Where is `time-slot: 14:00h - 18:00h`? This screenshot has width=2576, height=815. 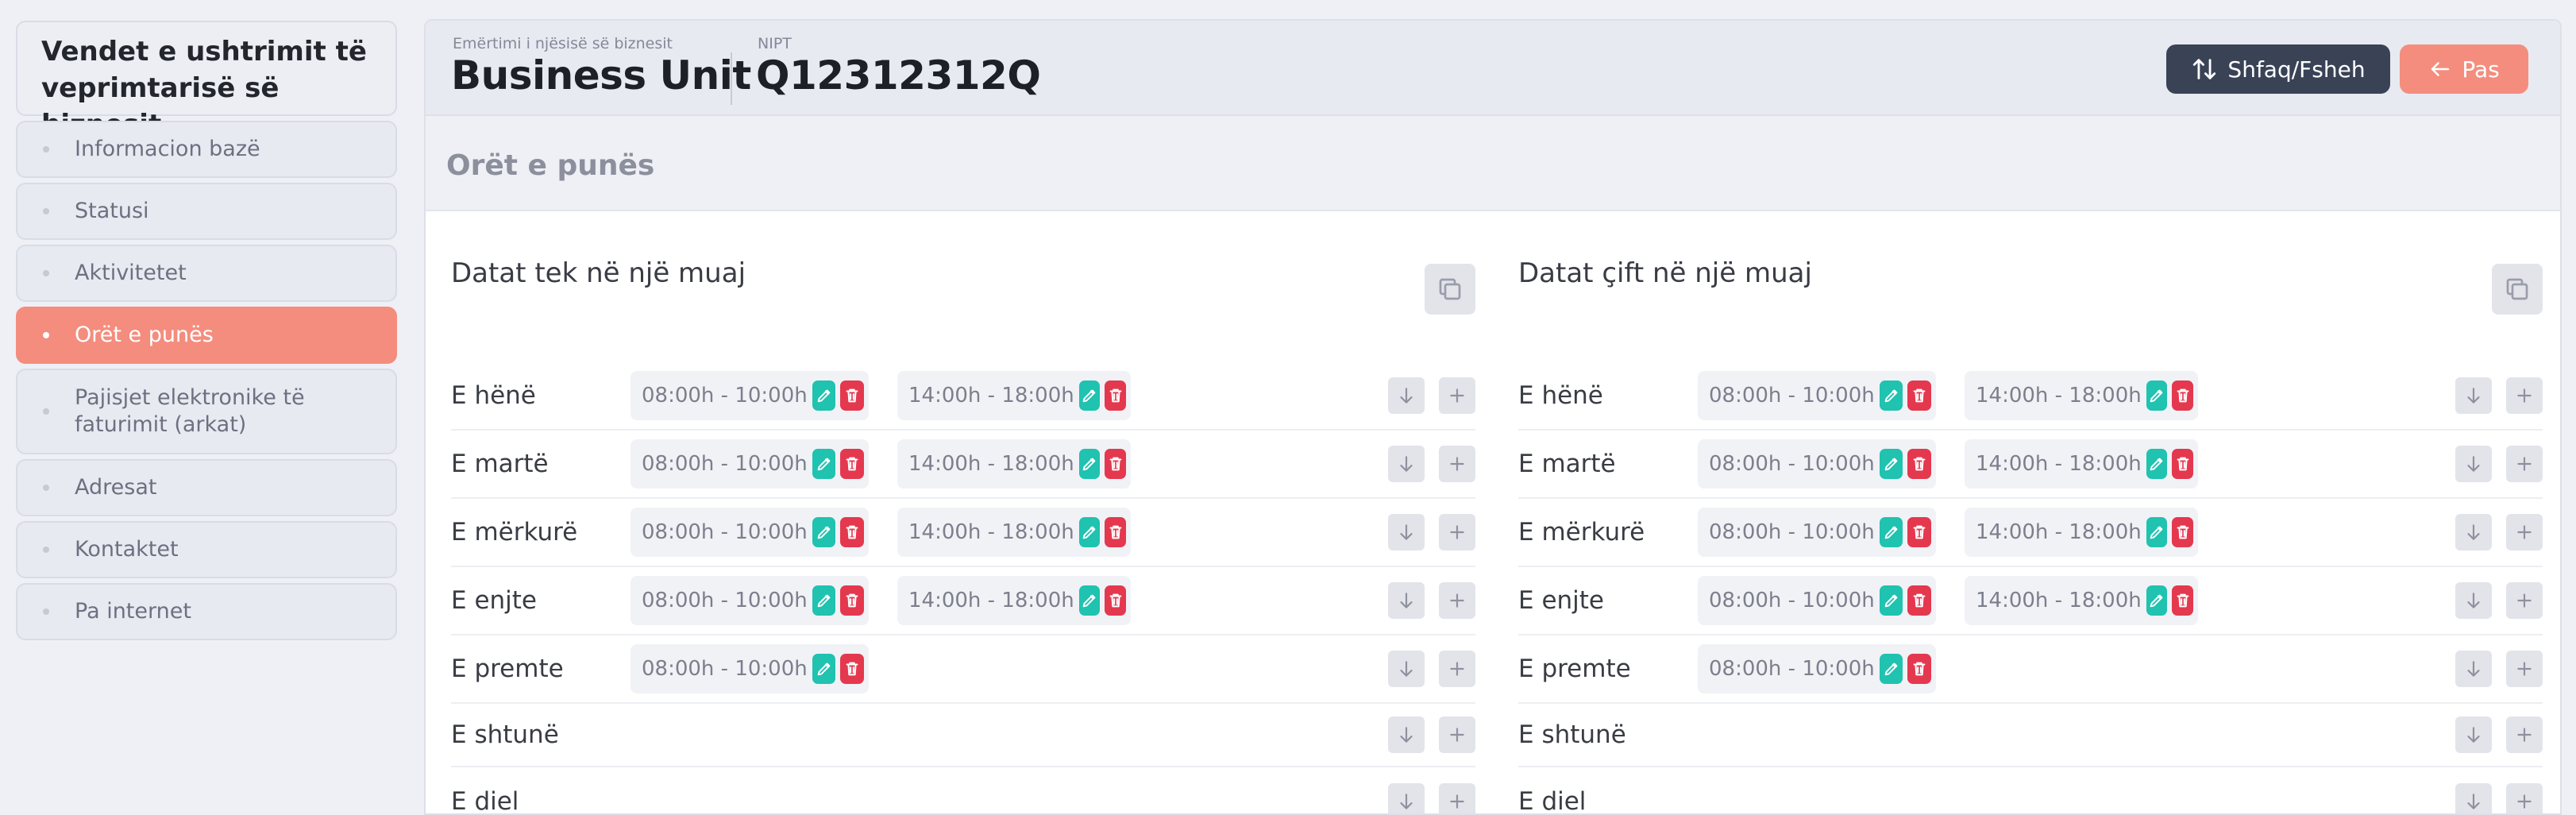 time-slot: 14:00h - 18:00h is located at coordinates (2081, 532).